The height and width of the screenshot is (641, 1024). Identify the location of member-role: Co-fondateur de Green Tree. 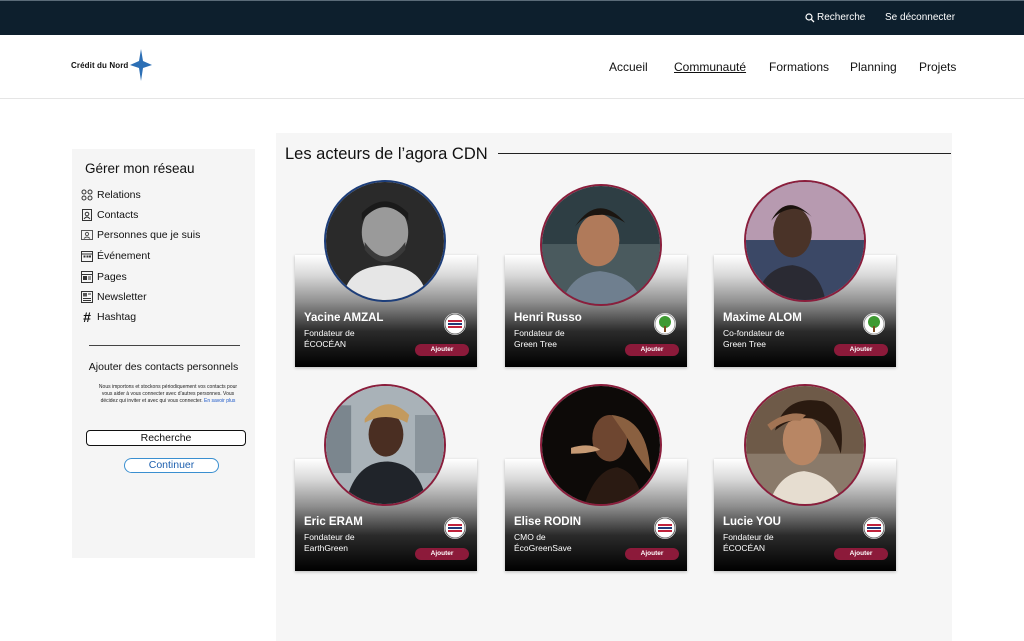
(754, 338).